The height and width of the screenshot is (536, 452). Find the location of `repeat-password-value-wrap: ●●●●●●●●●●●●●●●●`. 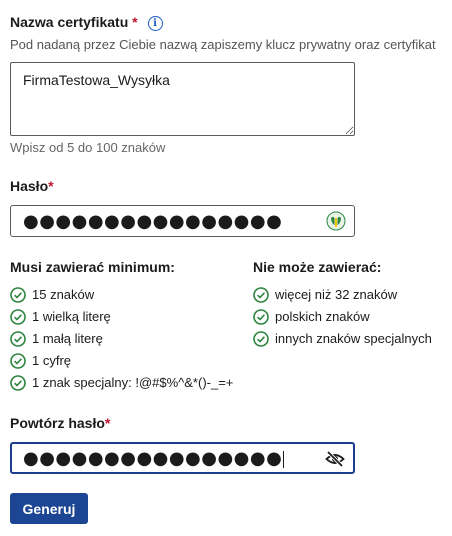

repeat-password-value-wrap: ●●●●●●●●●●●●●●●● is located at coordinates (154, 458).